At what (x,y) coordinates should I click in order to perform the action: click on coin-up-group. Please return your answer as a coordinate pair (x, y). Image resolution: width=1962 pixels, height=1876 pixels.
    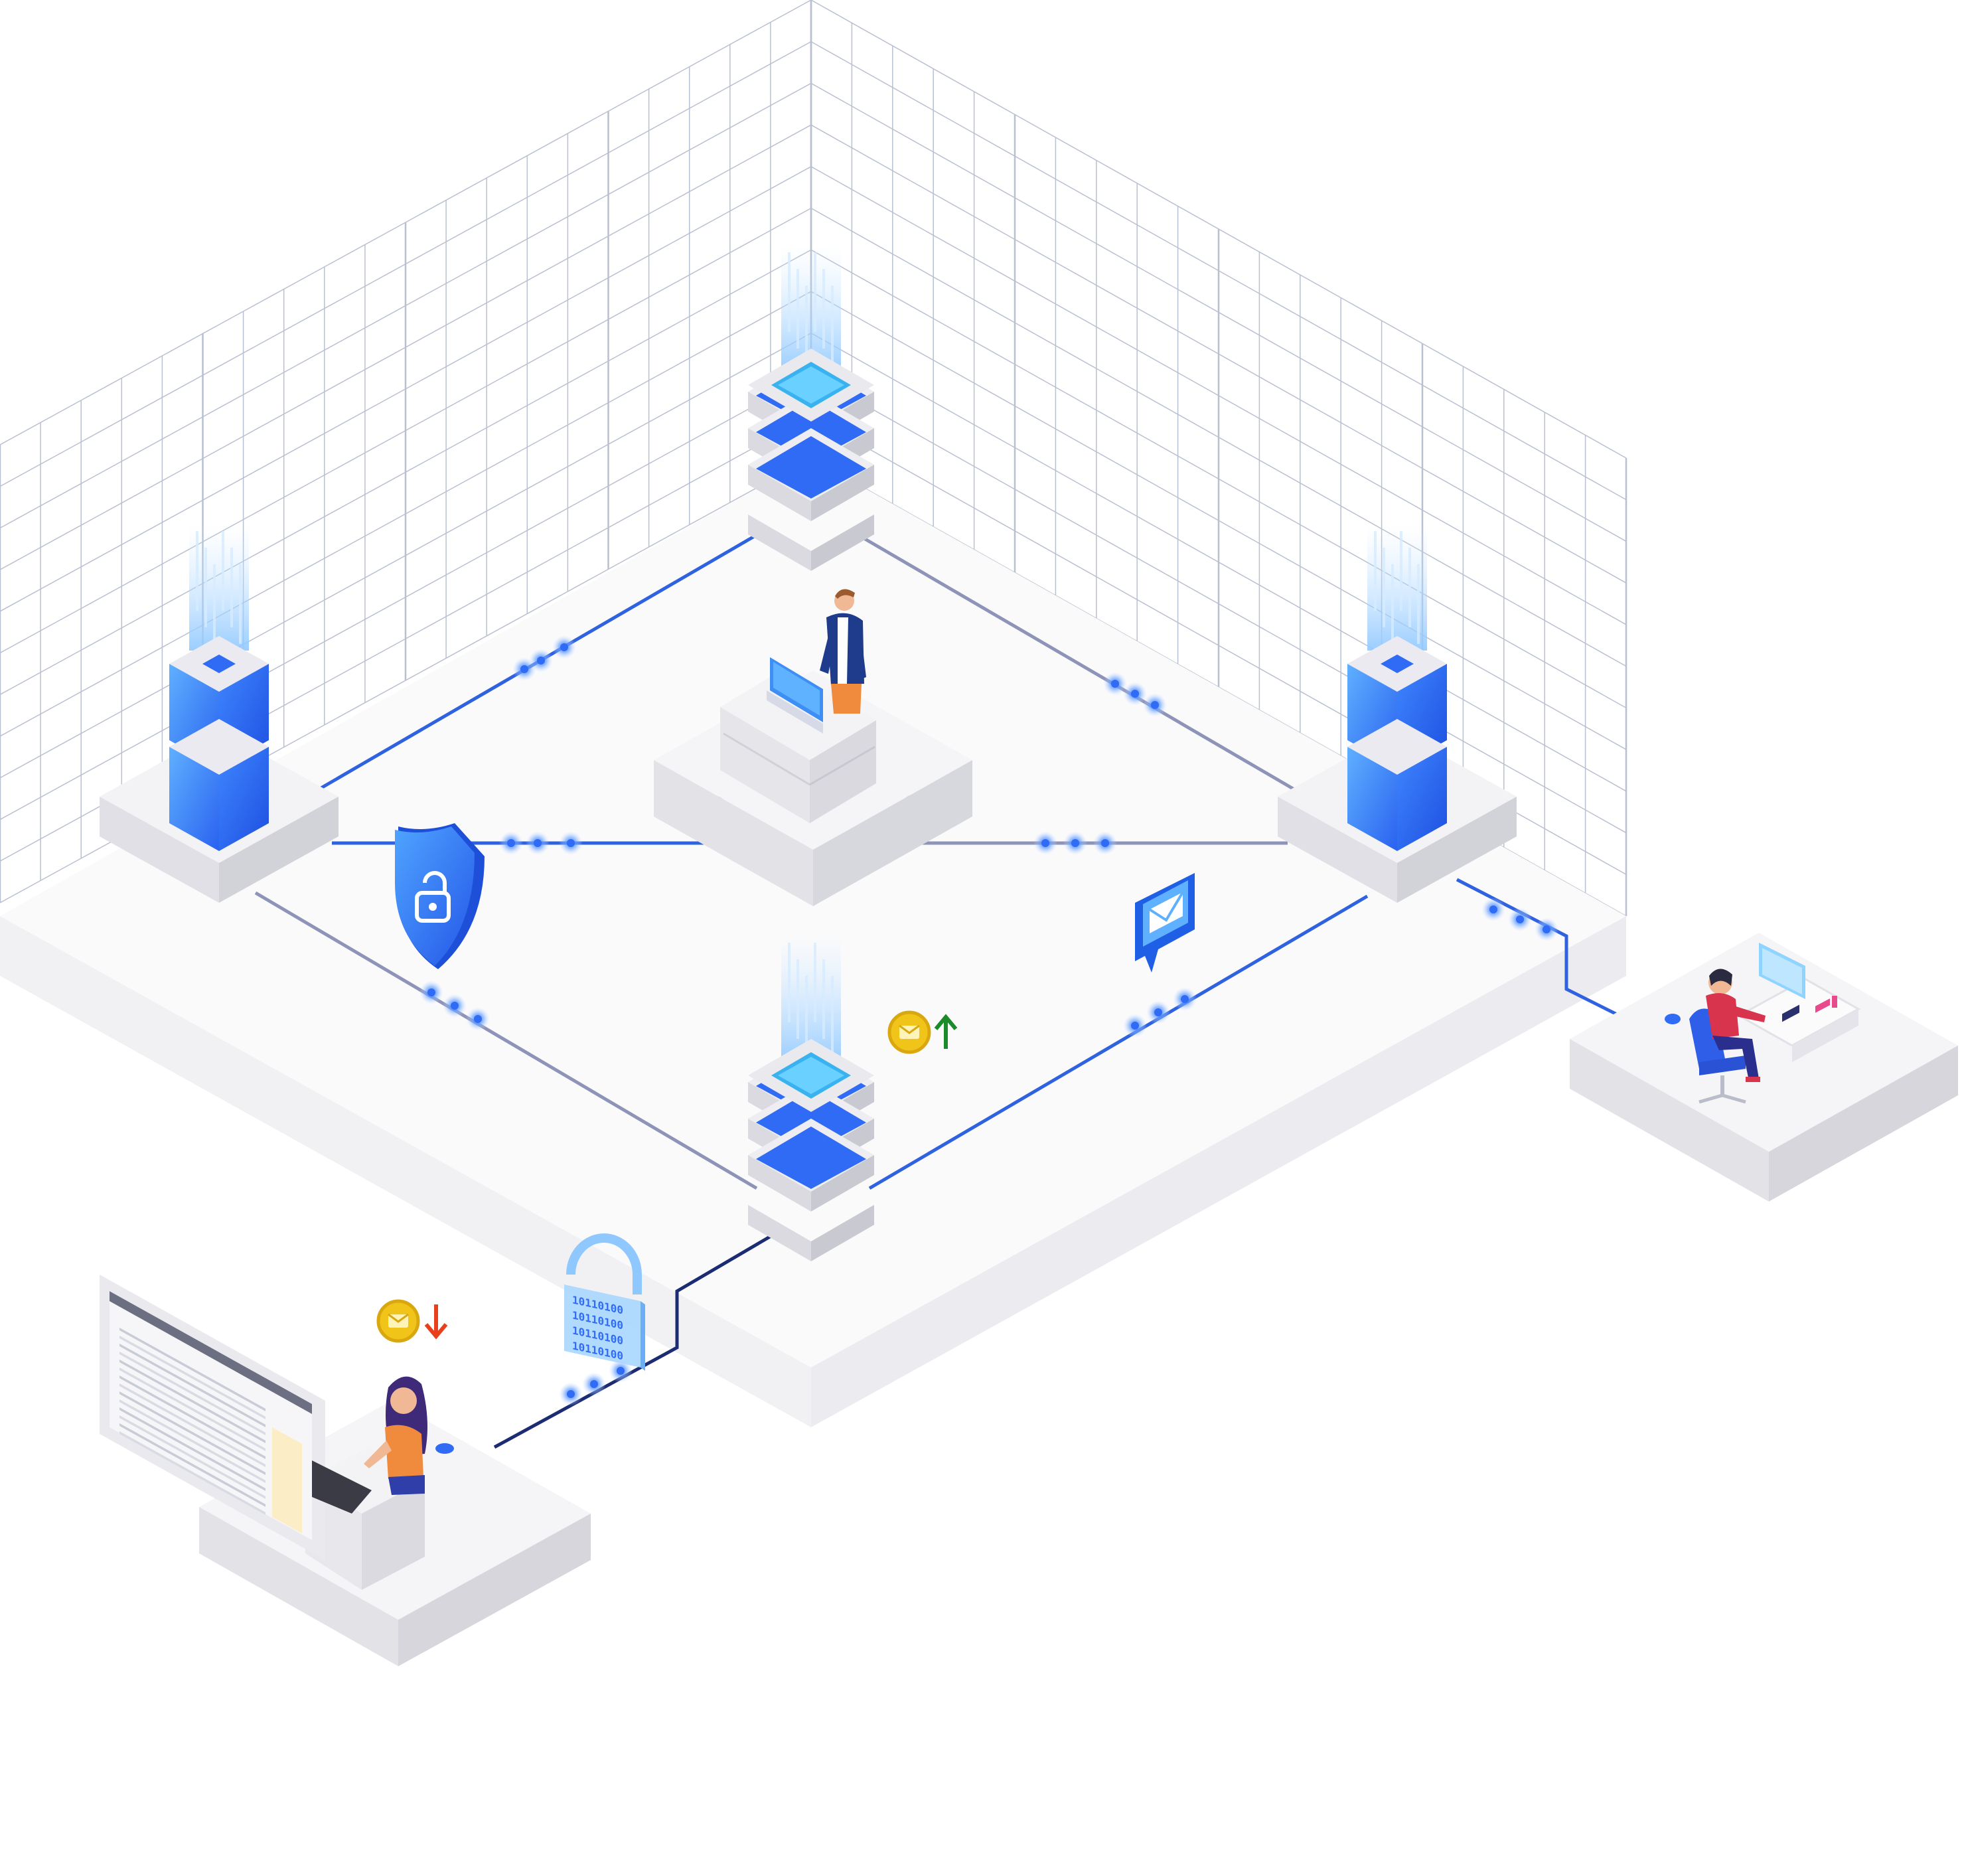
    Looking at the image, I should click on (922, 1032).